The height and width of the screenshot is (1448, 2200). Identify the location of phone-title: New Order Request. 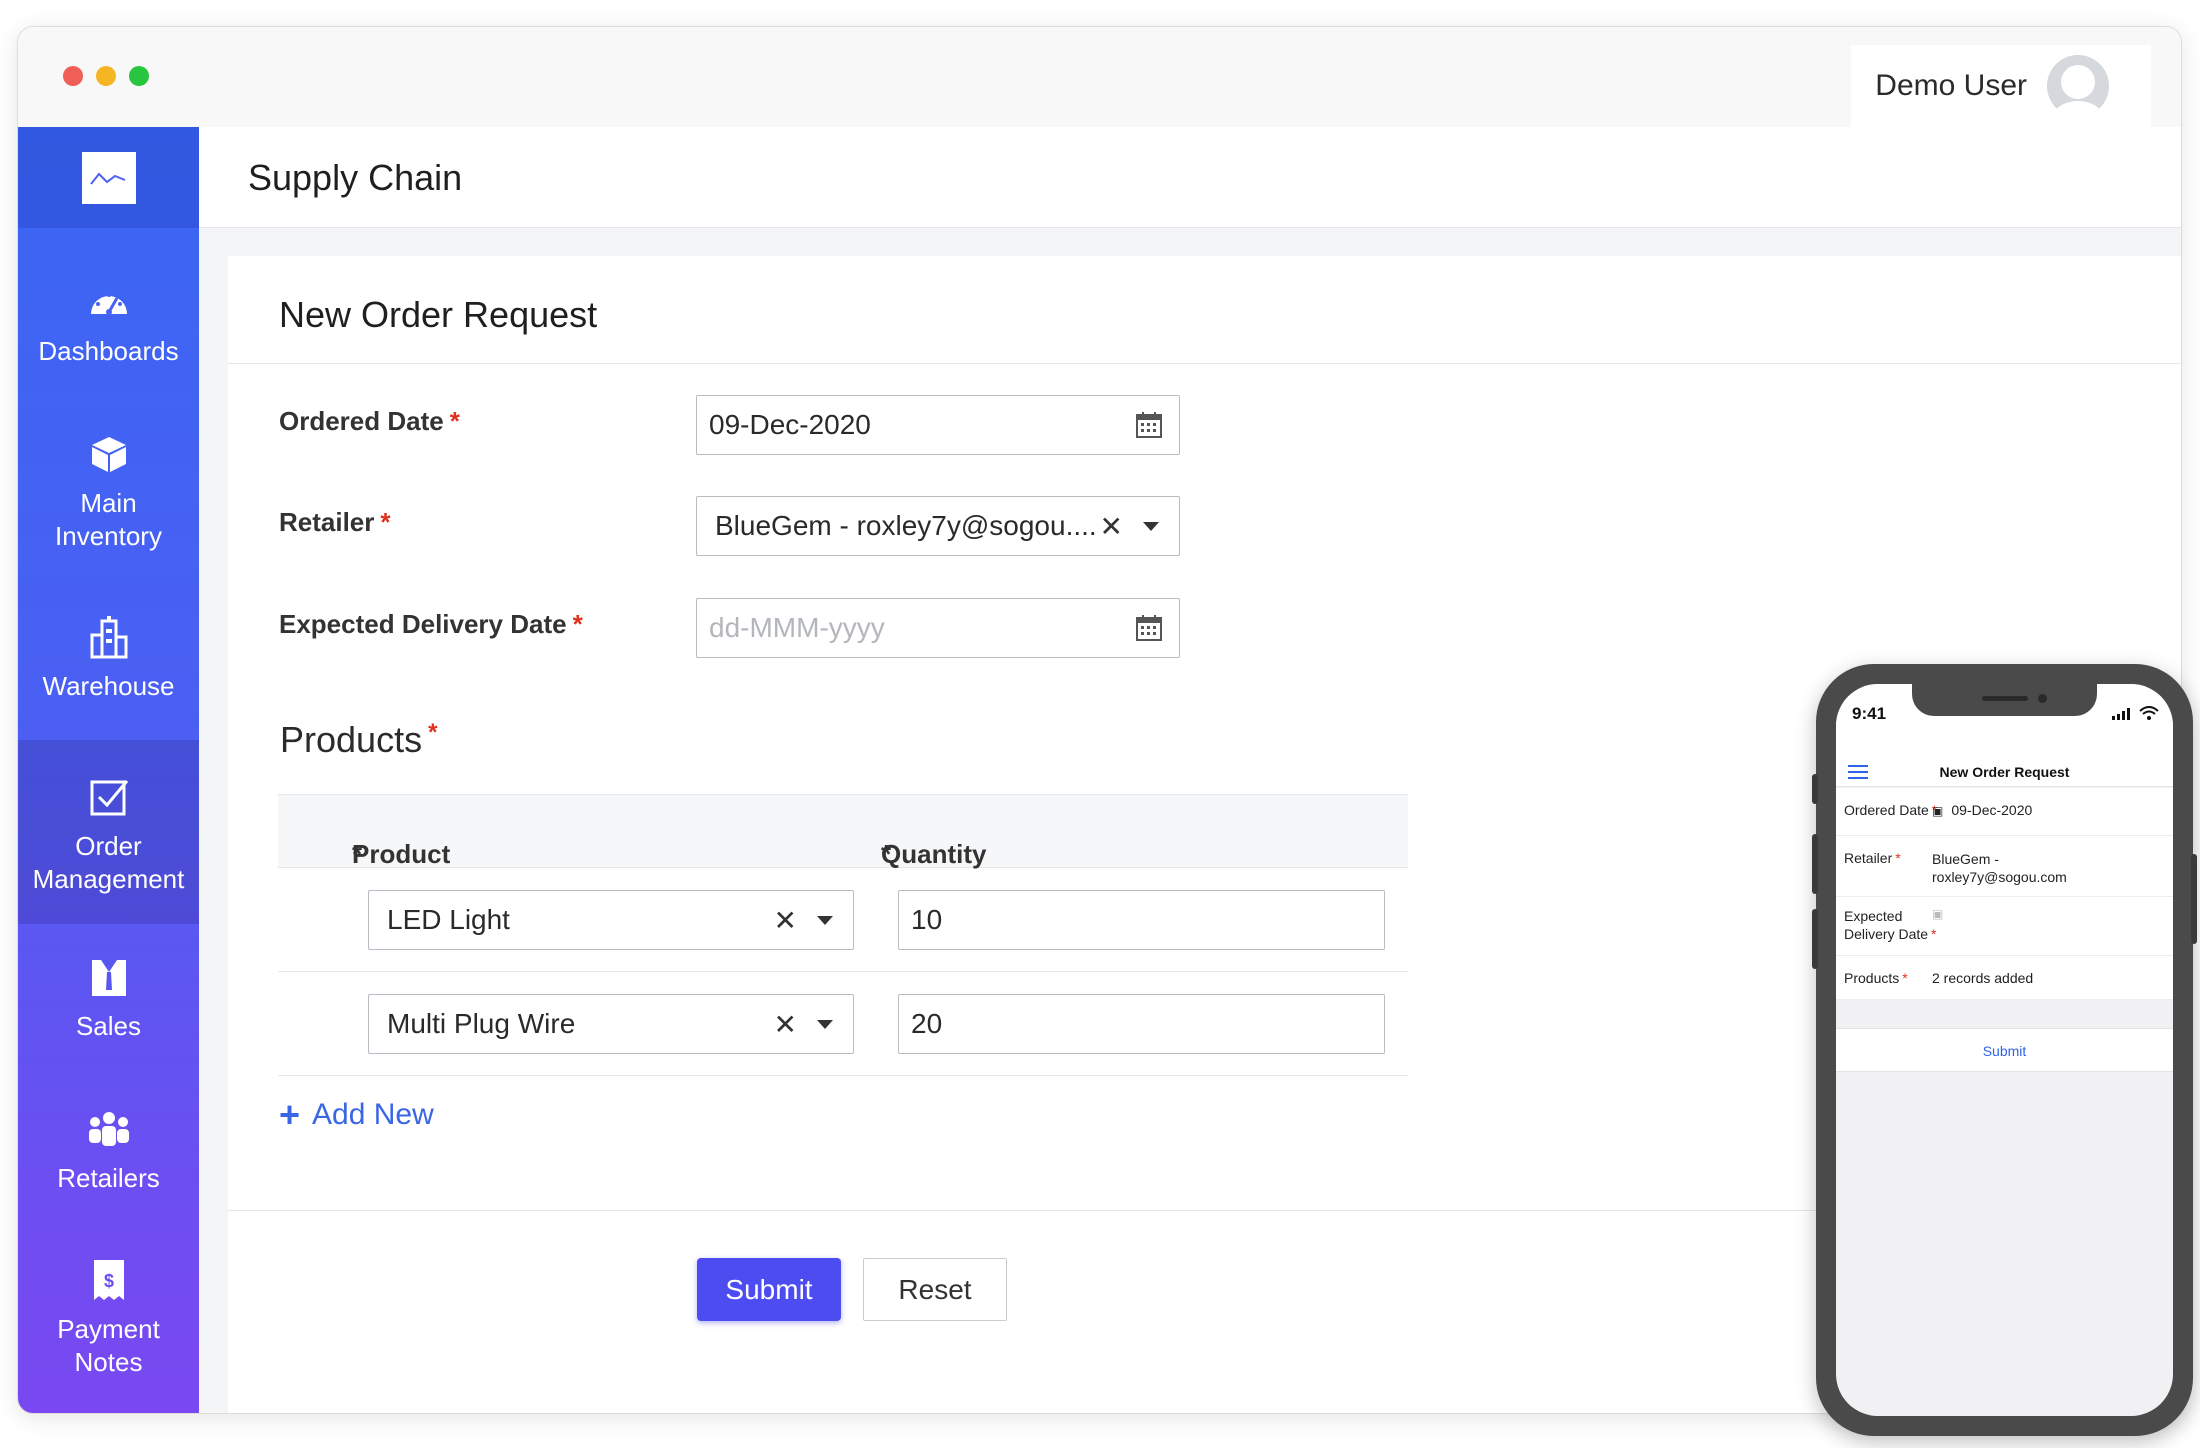
(2004, 772).